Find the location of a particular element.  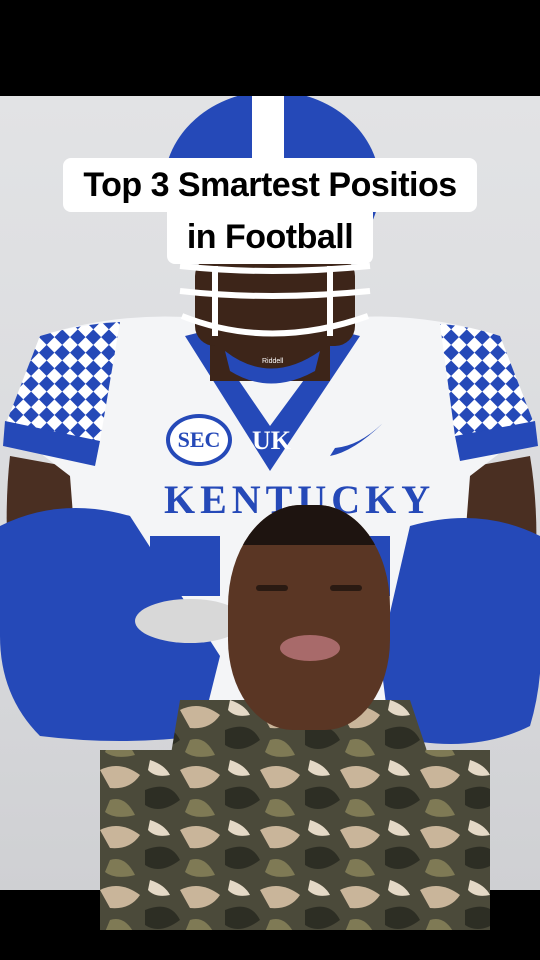

creator-hair is located at coordinates (309, 525).